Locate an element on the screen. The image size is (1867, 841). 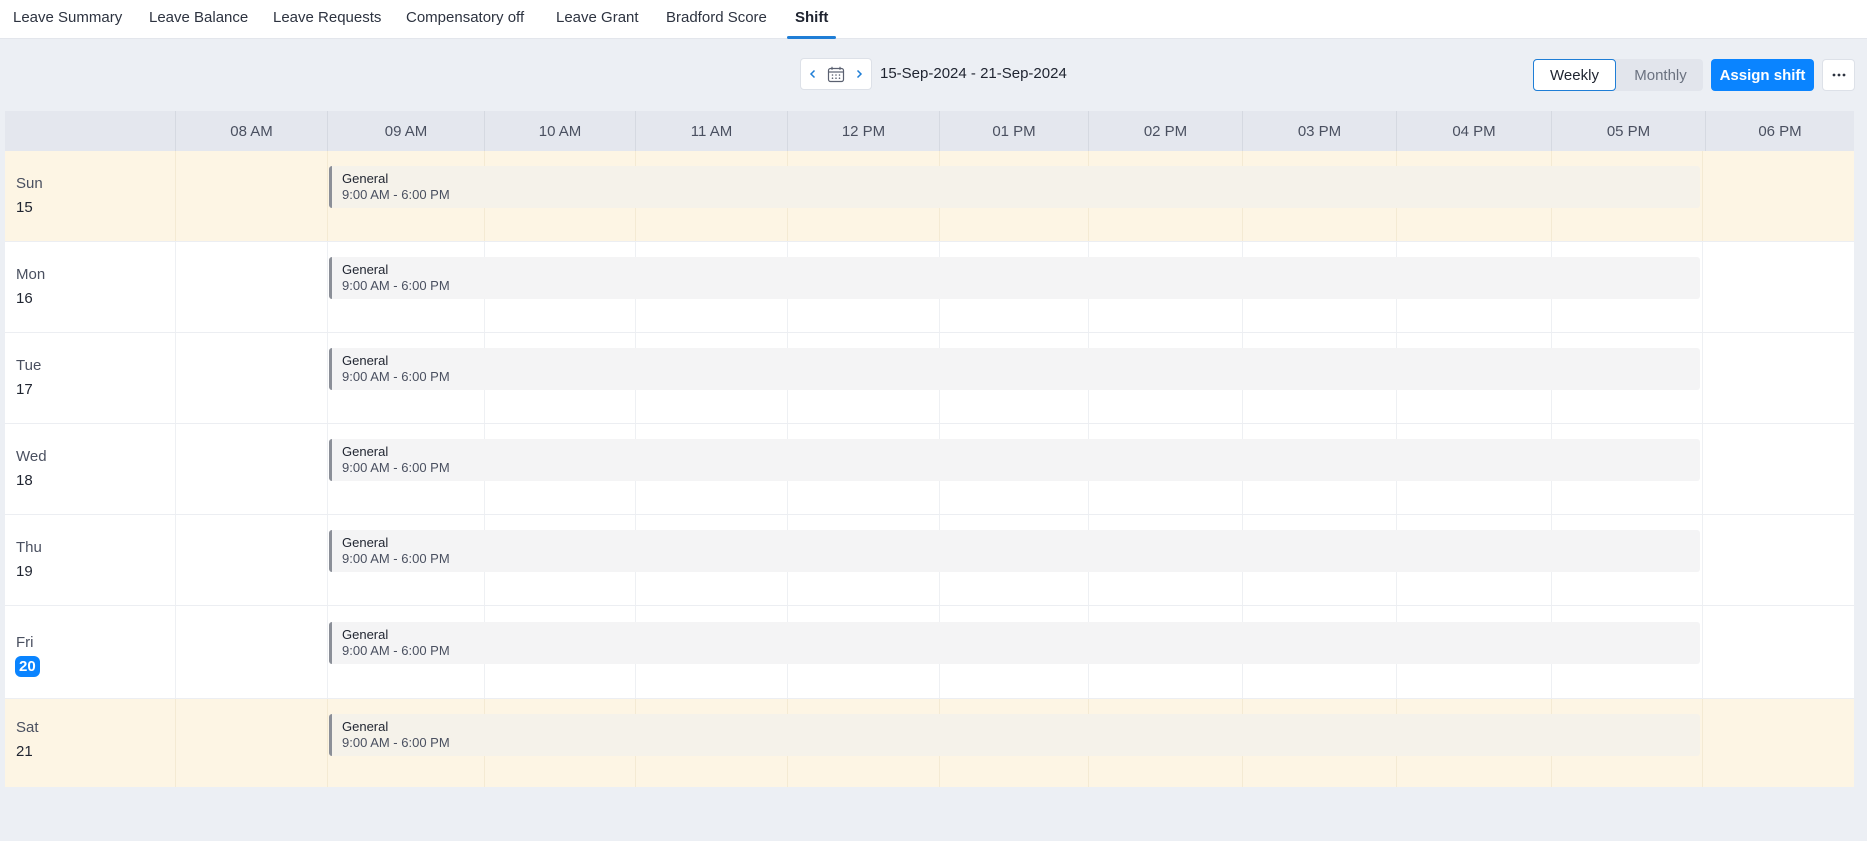
day-number: 19 is located at coordinates (24, 571).